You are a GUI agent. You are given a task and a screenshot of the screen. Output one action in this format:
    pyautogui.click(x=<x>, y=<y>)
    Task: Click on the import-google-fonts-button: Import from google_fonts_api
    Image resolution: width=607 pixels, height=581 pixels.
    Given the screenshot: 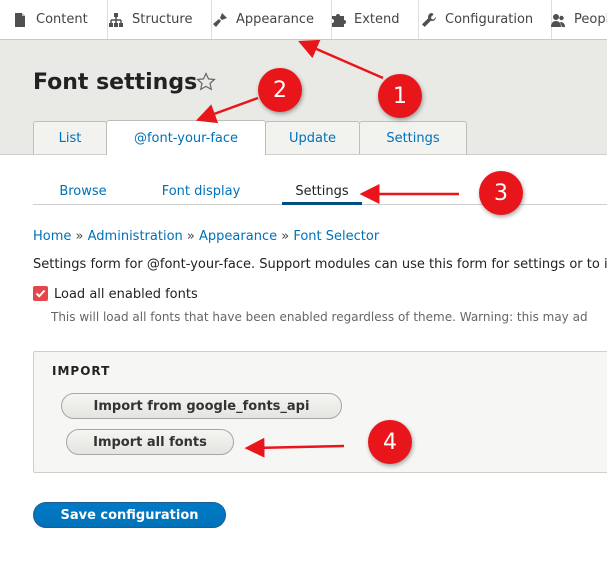 What is the action you would take?
    pyautogui.click(x=201, y=406)
    